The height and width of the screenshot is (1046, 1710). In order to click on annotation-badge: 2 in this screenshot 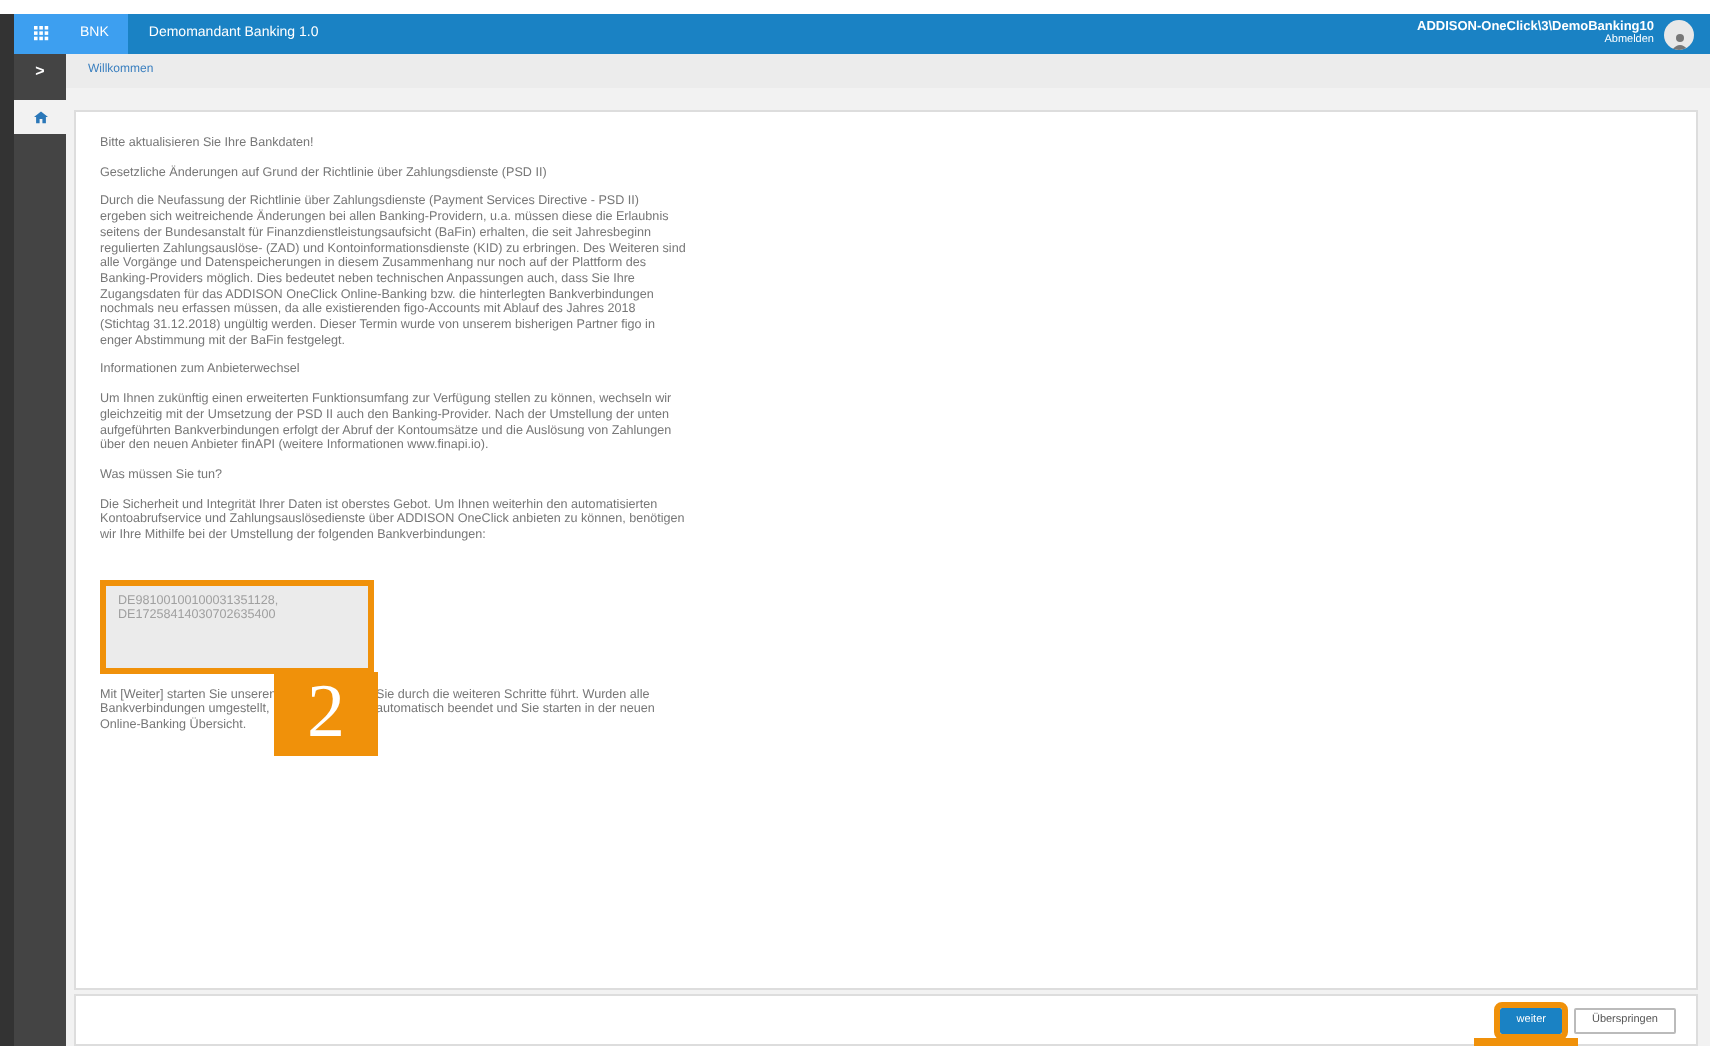, I will do `click(326, 714)`.